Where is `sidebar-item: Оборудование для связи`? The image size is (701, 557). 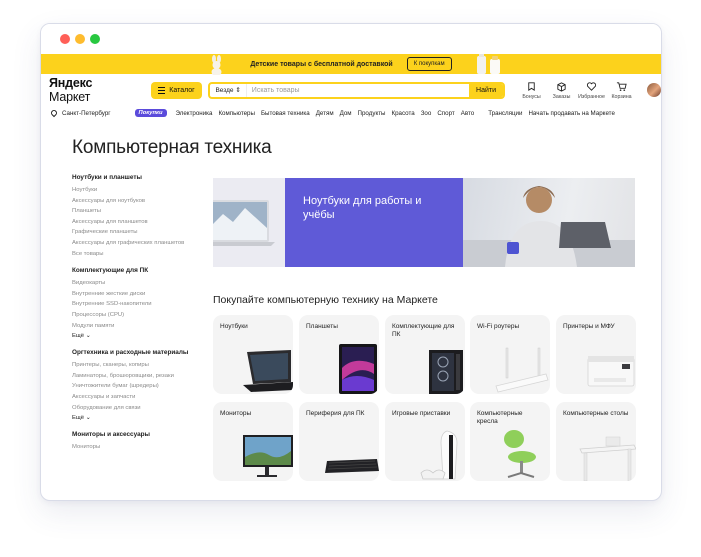
sidebar-item: Оборудование для связи is located at coordinates (142, 408).